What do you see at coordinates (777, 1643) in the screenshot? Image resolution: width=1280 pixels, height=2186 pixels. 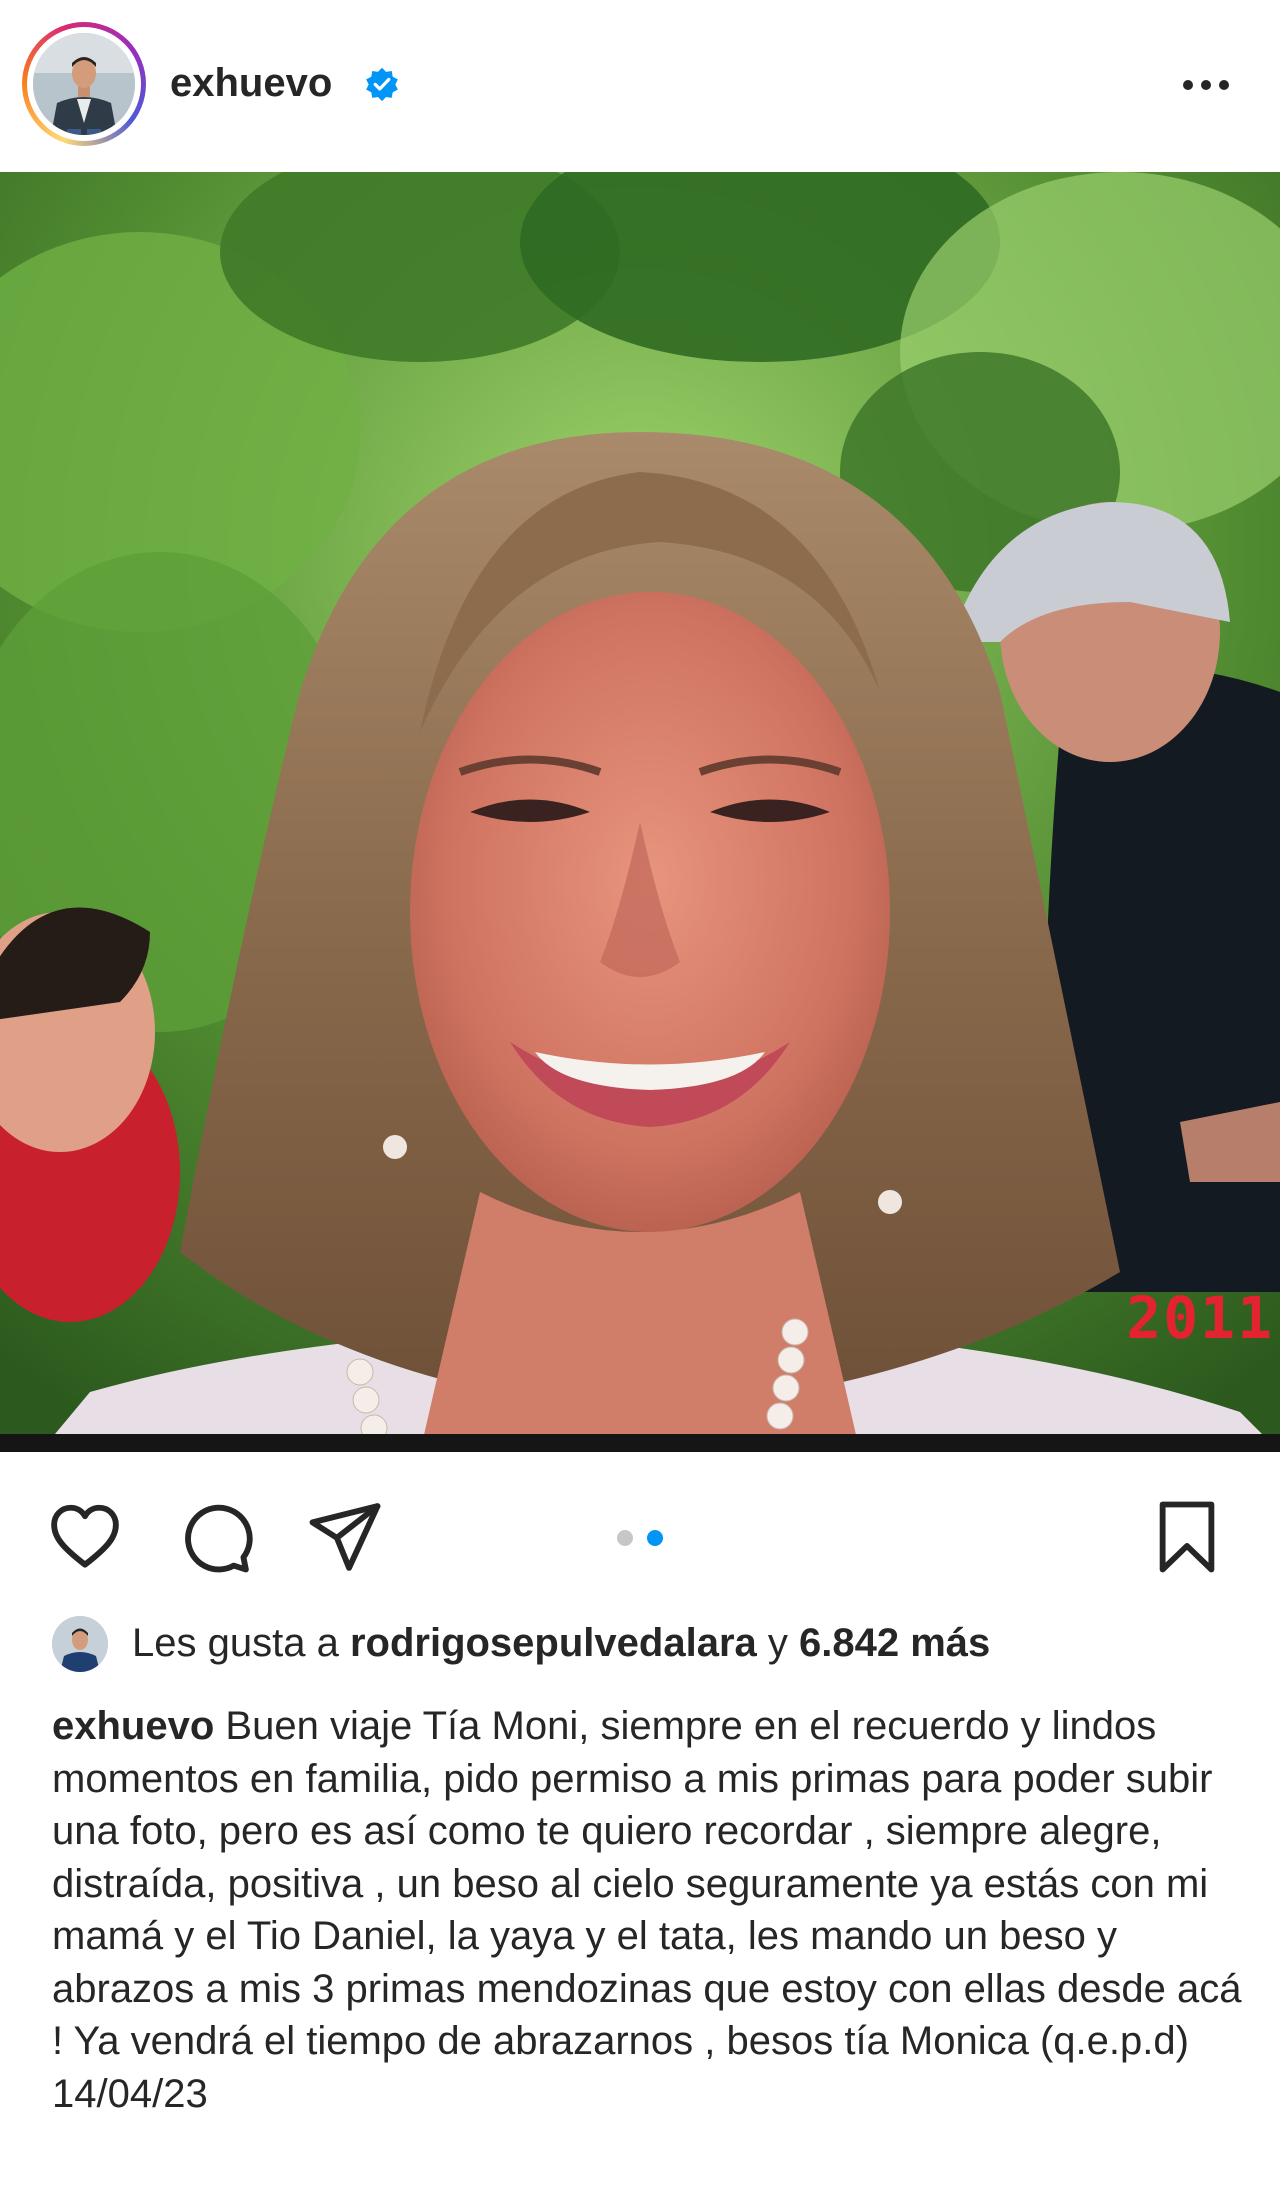 I see `likes-connector: y` at bounding box center [777, 1643].